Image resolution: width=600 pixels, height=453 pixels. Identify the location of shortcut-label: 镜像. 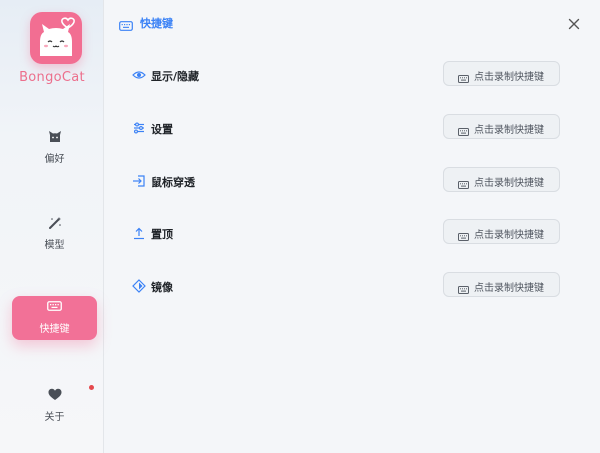
(162, 287).